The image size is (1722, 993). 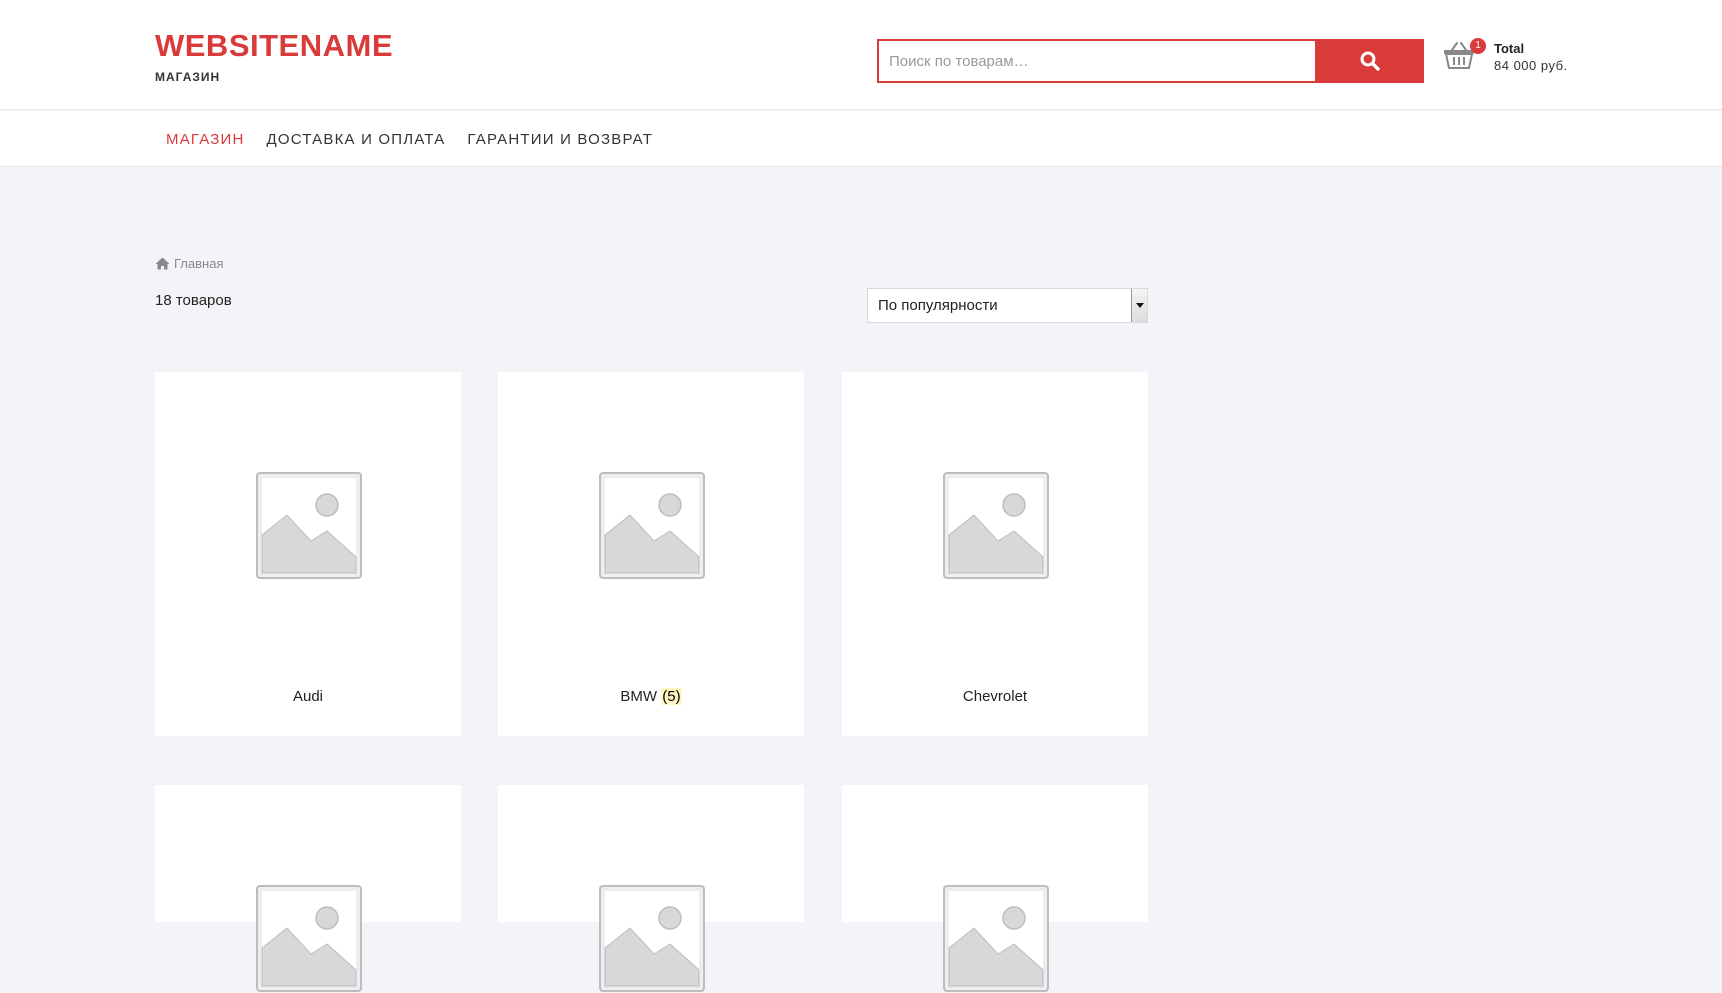 I want to click on nav-item-delivery: ДОСТАВКА И ОПЛАТА, so click(x=356, y=139).